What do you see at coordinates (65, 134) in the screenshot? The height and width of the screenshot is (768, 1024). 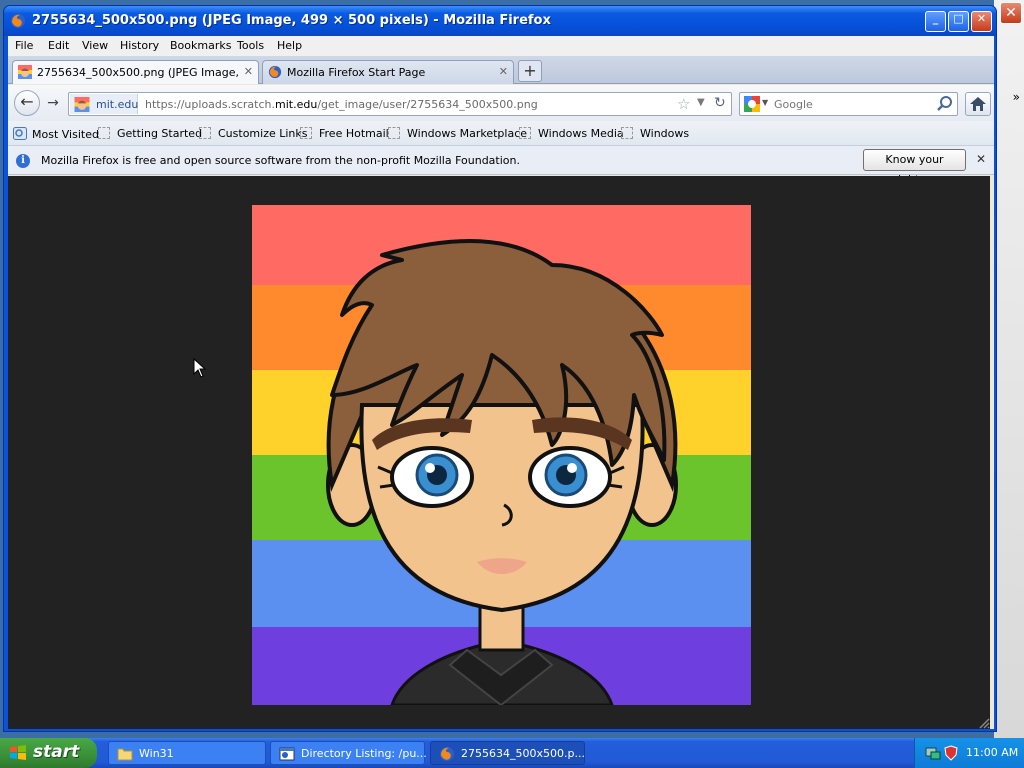 I see `bookmark-most-visited-label: Most Visited` at bounding box center [65, 134].